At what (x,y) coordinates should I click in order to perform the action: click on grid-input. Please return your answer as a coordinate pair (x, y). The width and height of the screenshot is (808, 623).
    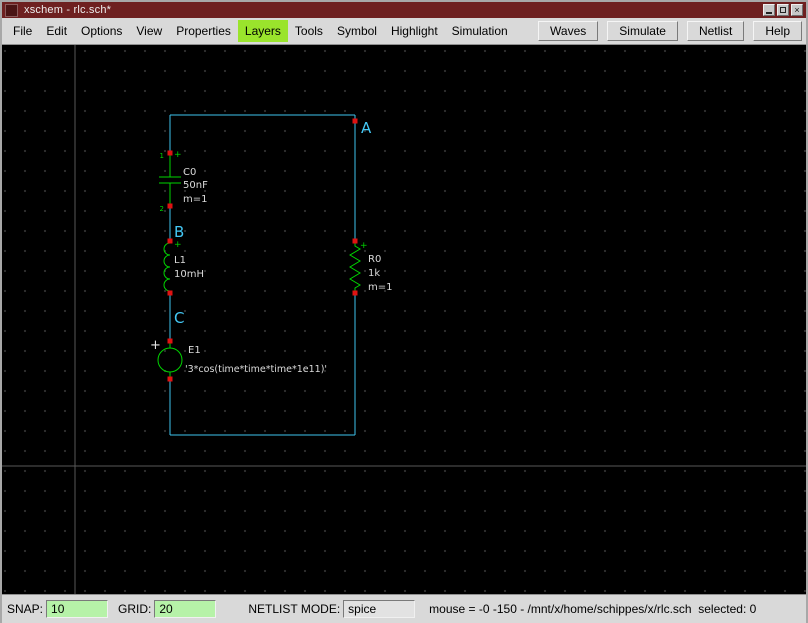
    Looking at the image, I should click on (185, 609).